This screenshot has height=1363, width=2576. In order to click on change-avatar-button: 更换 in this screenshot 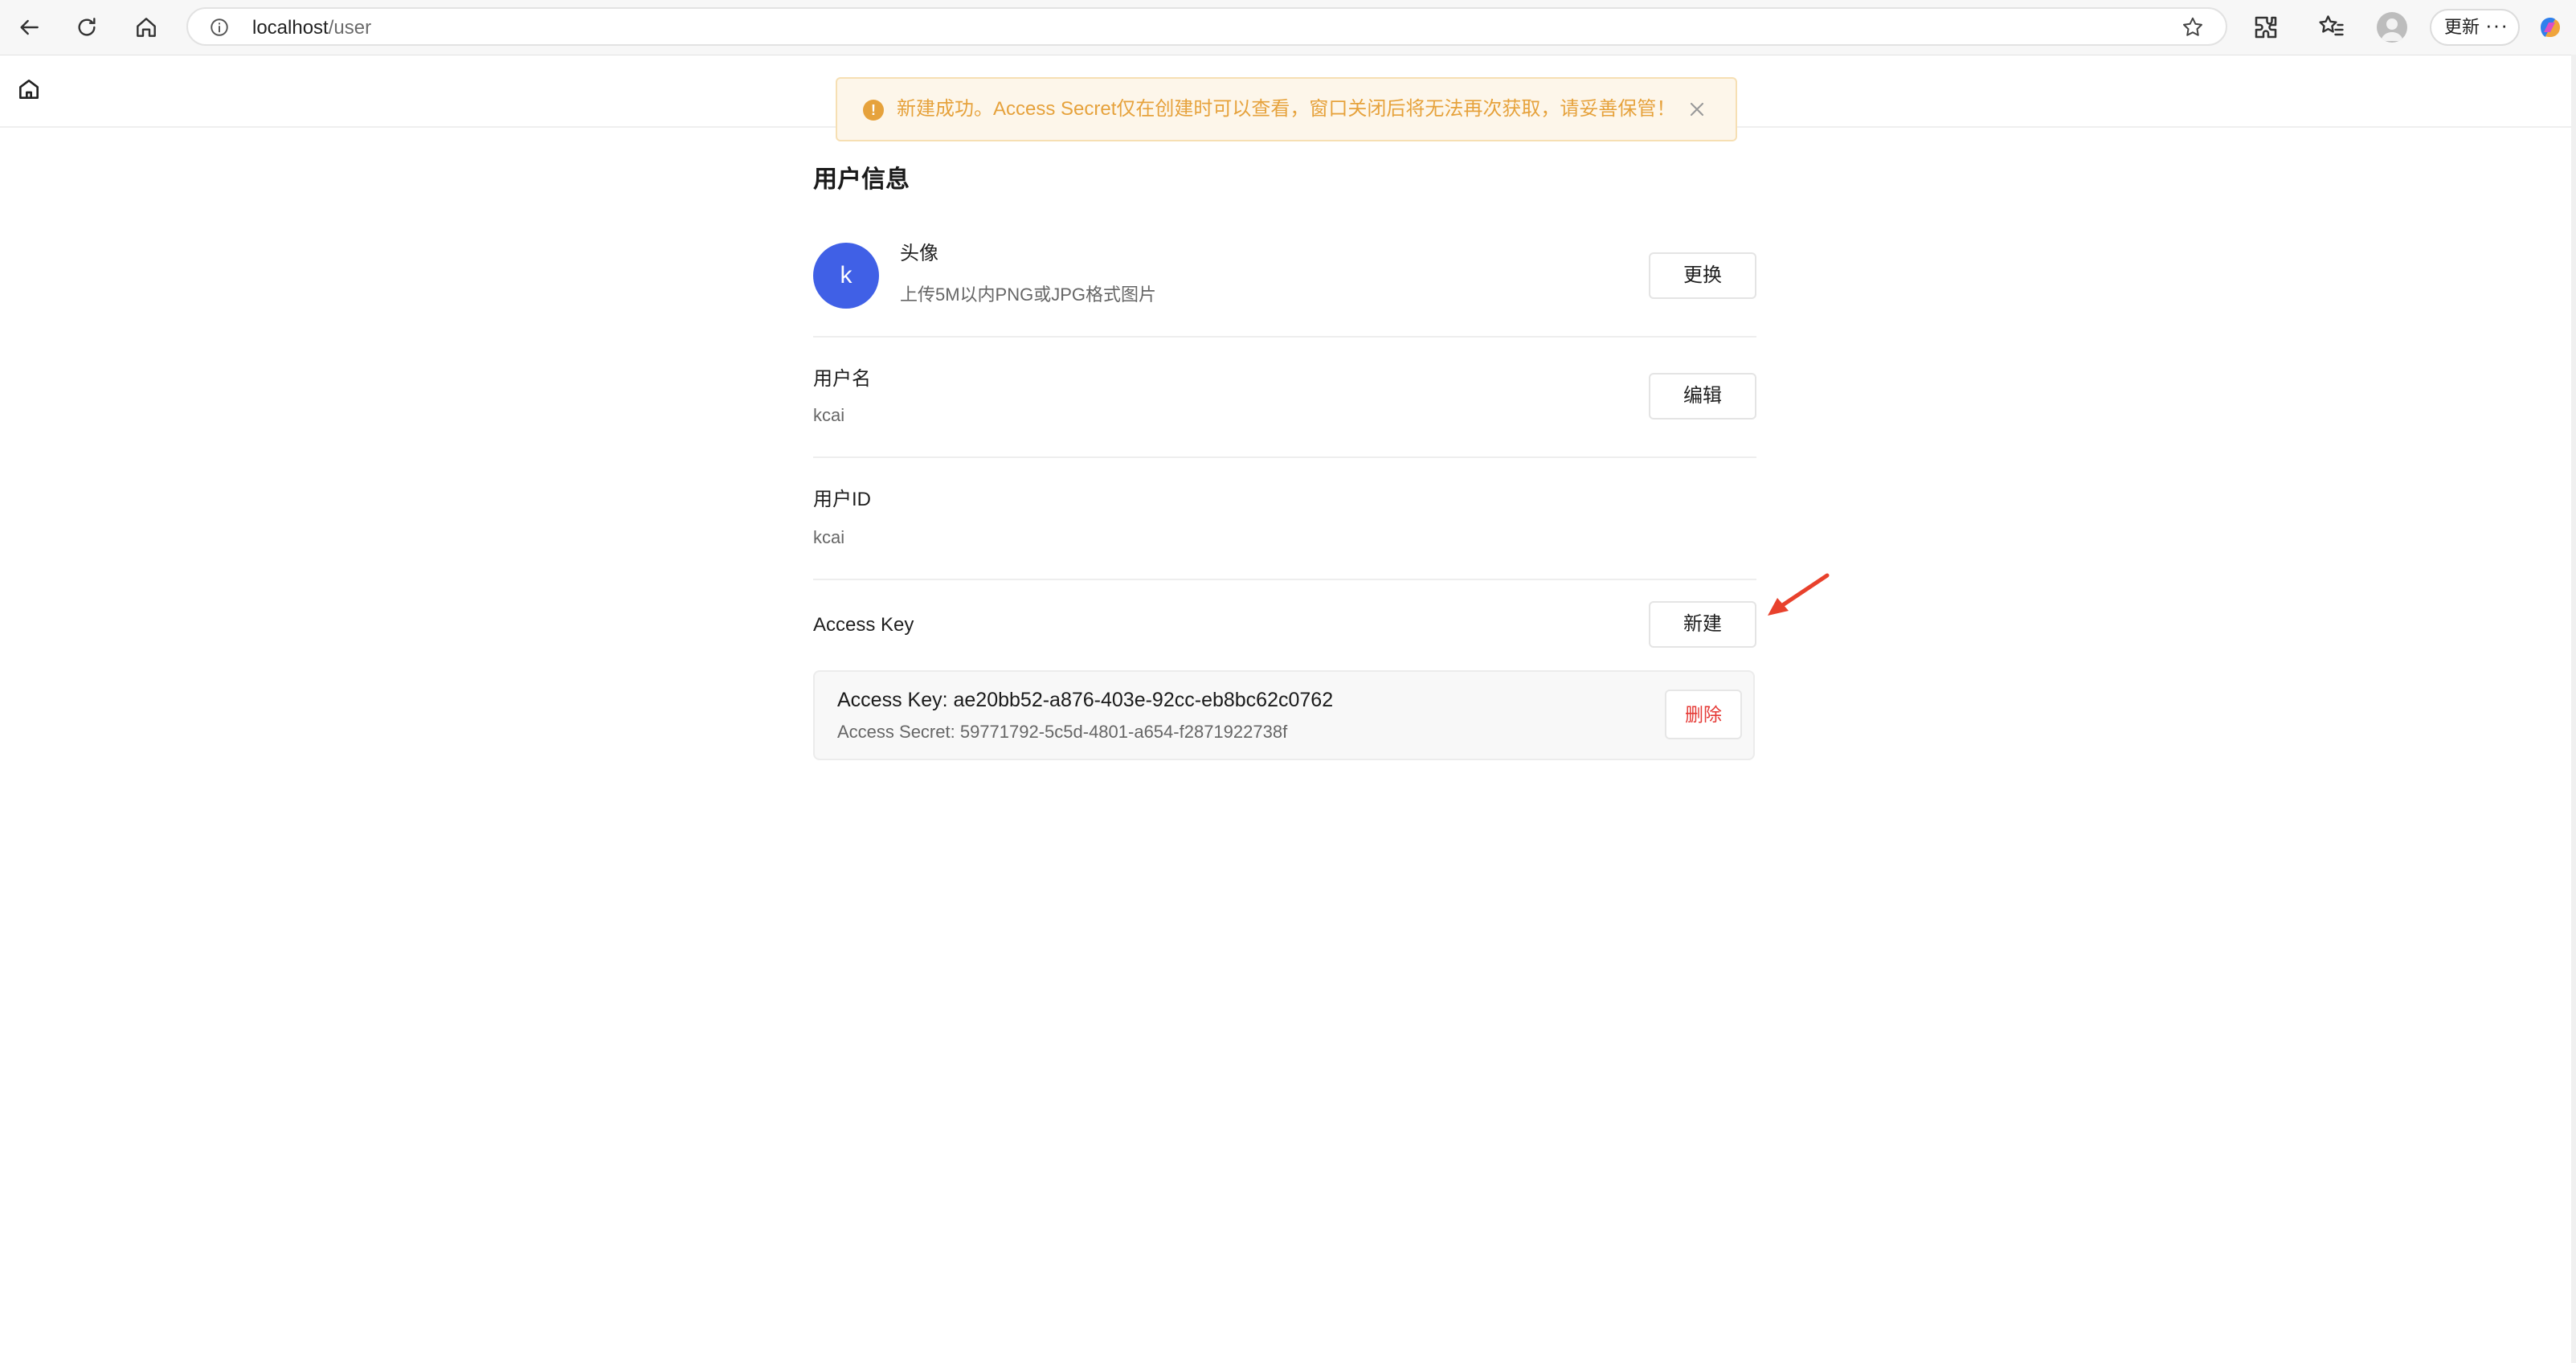, I will do `click(1703, 275)`.